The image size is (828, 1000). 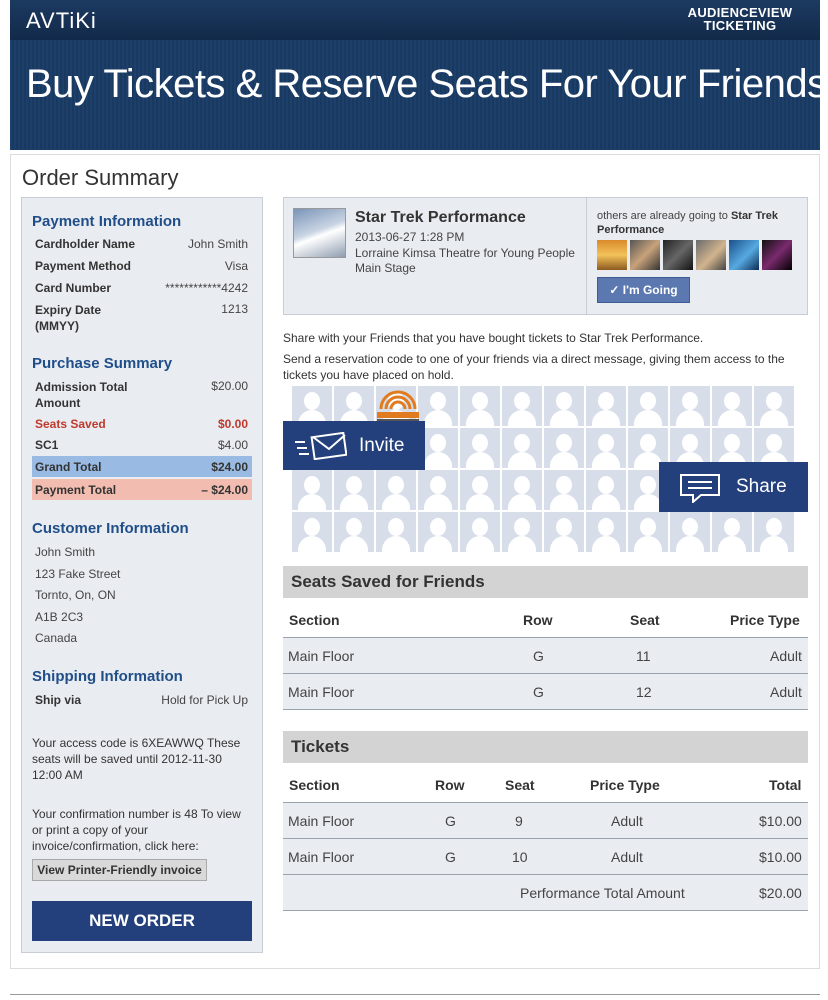 What do you see at coordinates (85, 244) in the screenshot?
I see `cardholder-name-label: Cardholder Name` at bounding box center [85, 244].